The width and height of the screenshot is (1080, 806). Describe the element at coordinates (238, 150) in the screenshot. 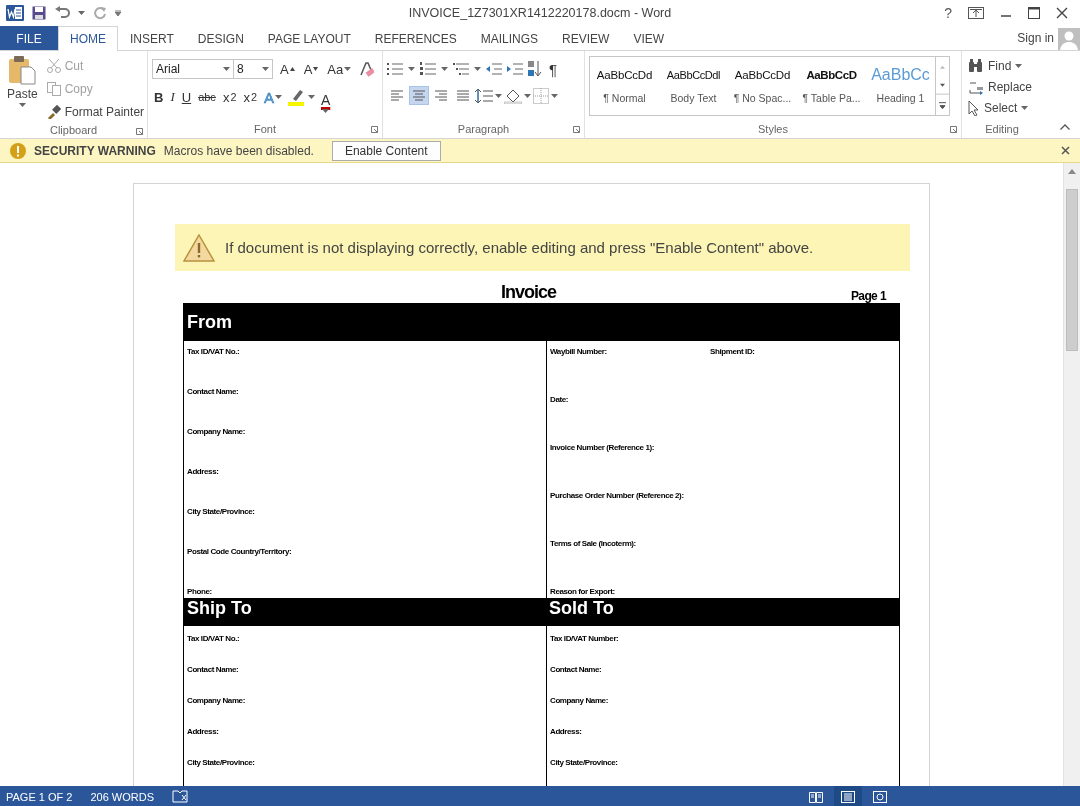

I see `warning-message: Macros have been disabled.` at that location.